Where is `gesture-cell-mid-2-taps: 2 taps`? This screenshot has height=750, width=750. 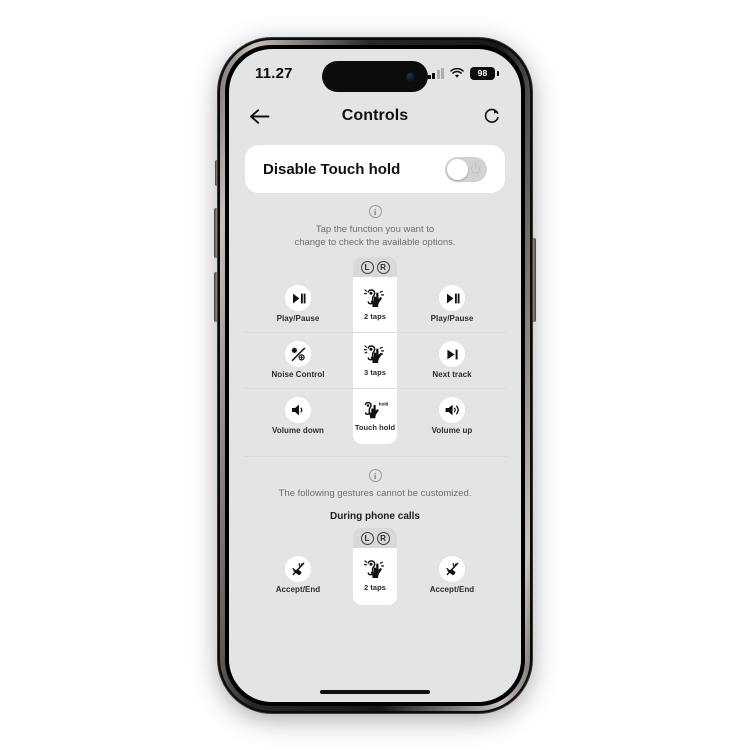 gesture-cell-mid-2-taps: 2 taps is located at coordinates (375, 304).